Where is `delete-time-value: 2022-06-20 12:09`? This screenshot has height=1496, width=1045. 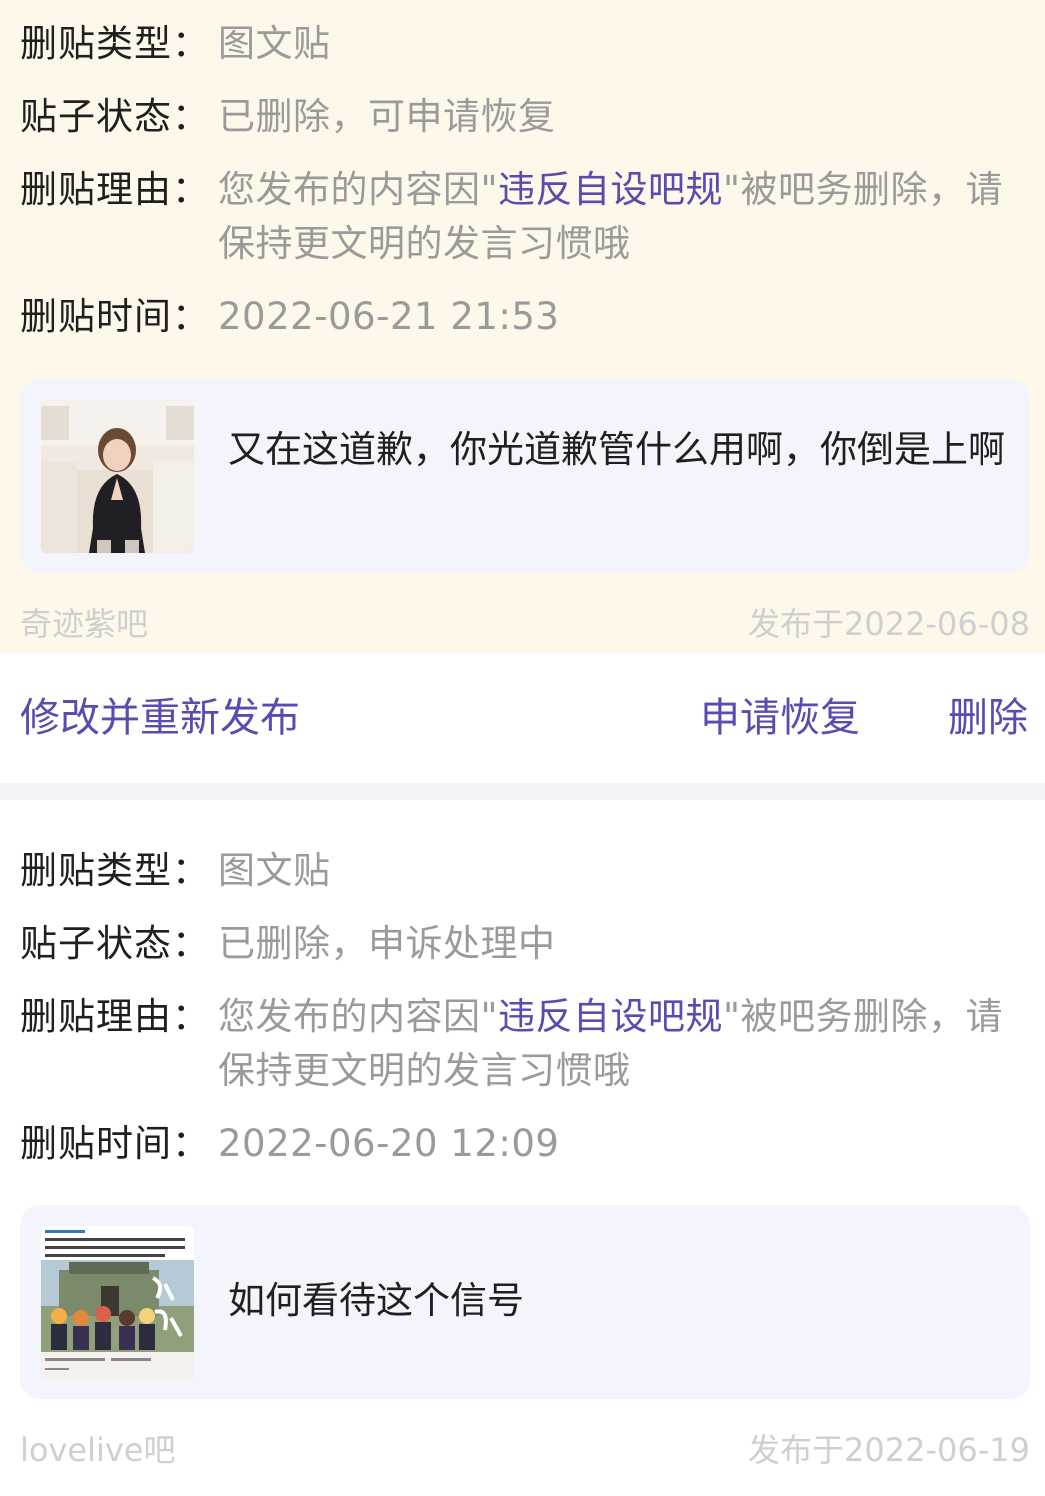 delete-time-value: 2022-06-20 12:09 is located at coordinates (389, 1143).